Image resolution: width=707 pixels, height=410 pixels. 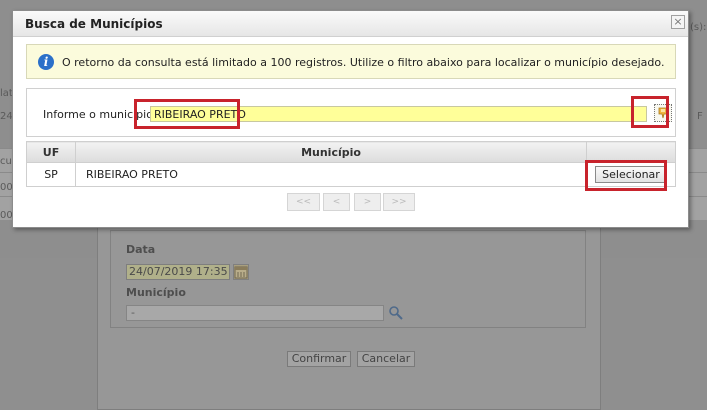 I want to click on pager-next-button: >, so click(x=367, y=202).